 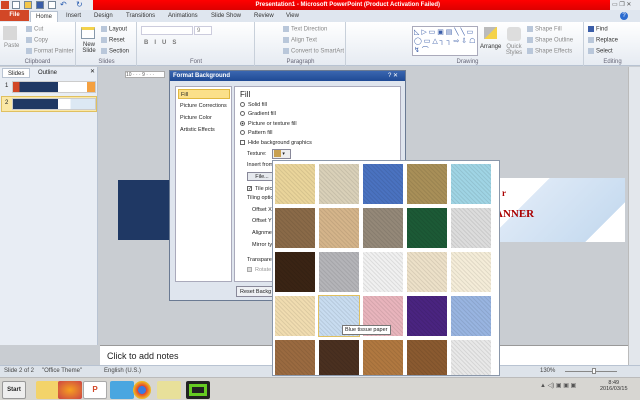 What do you see at coordinates (122, 371) in the screenshot?
I see `language: English (U.S.)` at bounding box center [122, 371].